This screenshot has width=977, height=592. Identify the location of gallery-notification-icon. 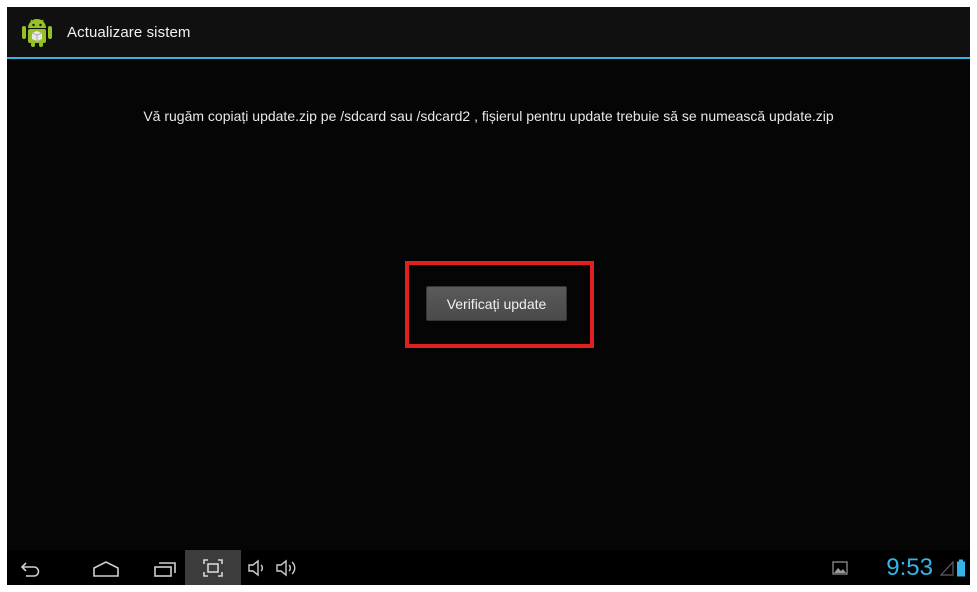
(840, 567).